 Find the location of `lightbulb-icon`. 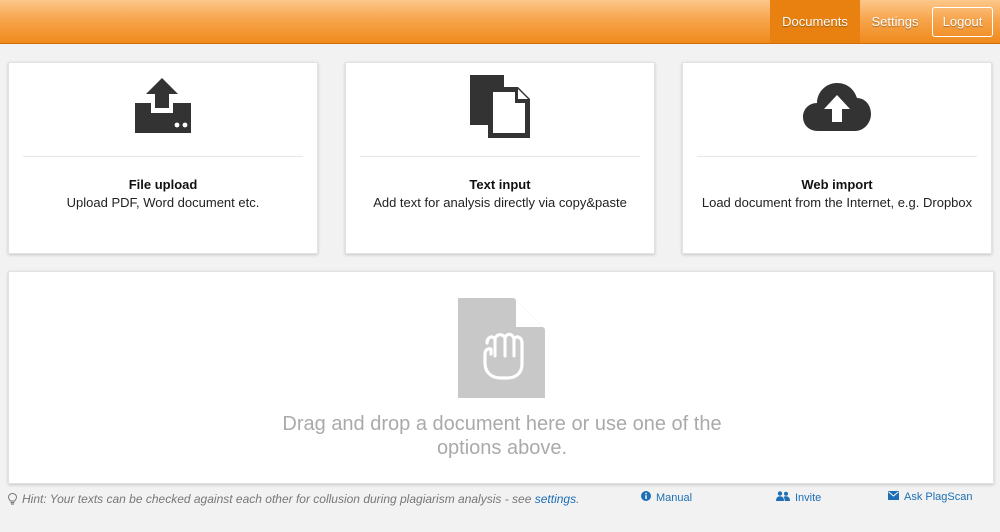

lightbulb-icon is located at coordinates (12, 501).